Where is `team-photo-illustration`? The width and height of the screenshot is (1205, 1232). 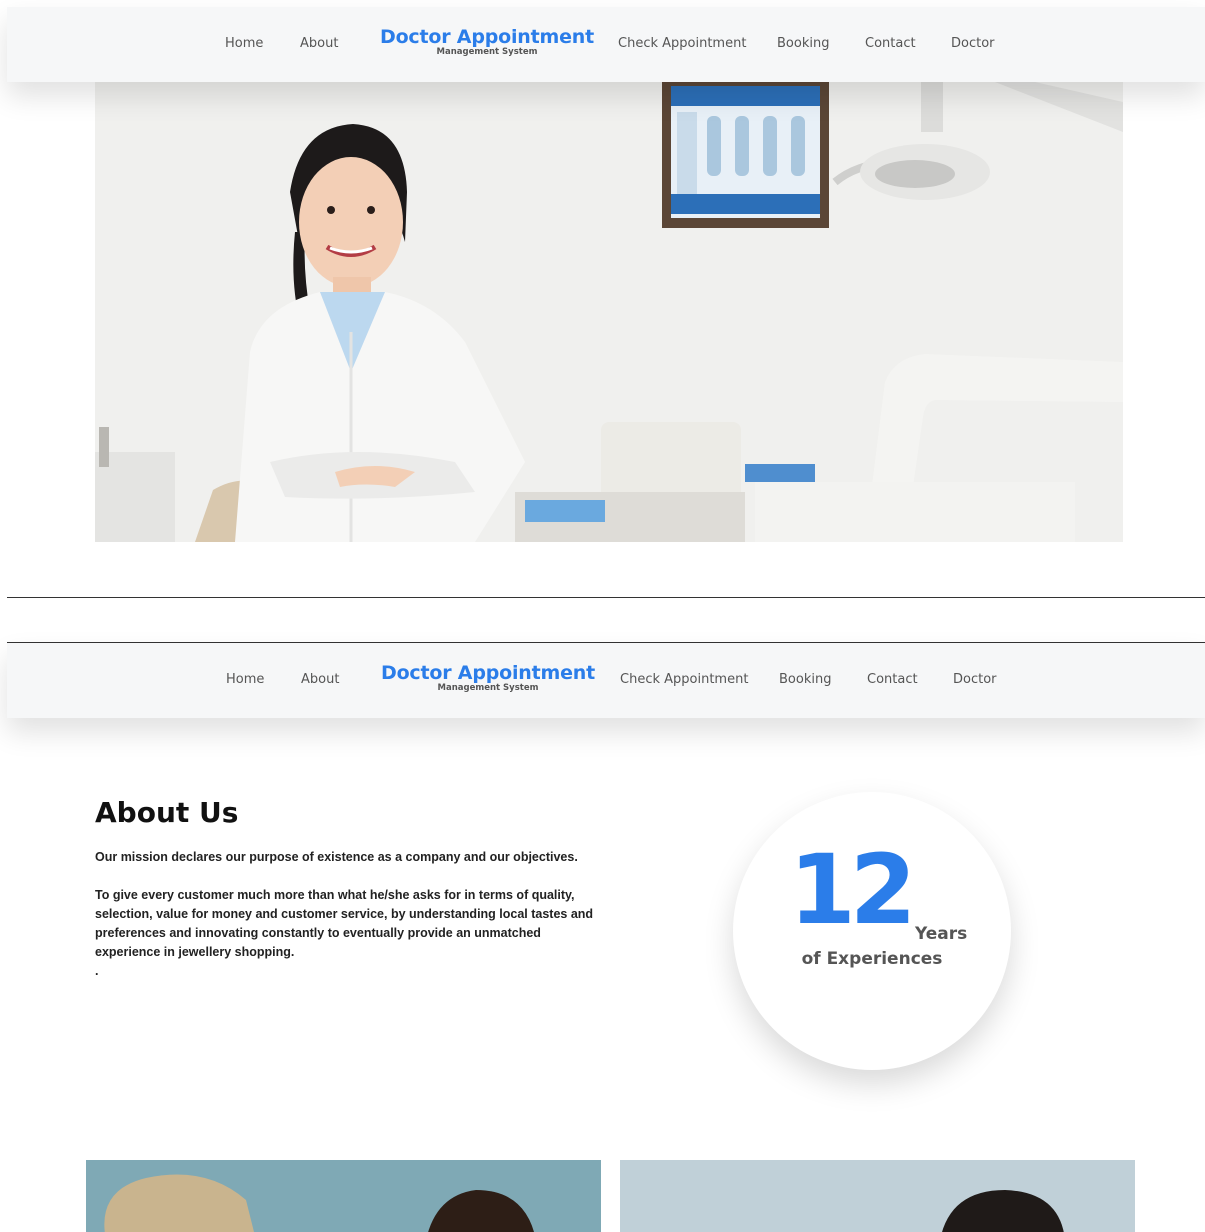 team-photo-illustration is located at coordinates (343, 1196).